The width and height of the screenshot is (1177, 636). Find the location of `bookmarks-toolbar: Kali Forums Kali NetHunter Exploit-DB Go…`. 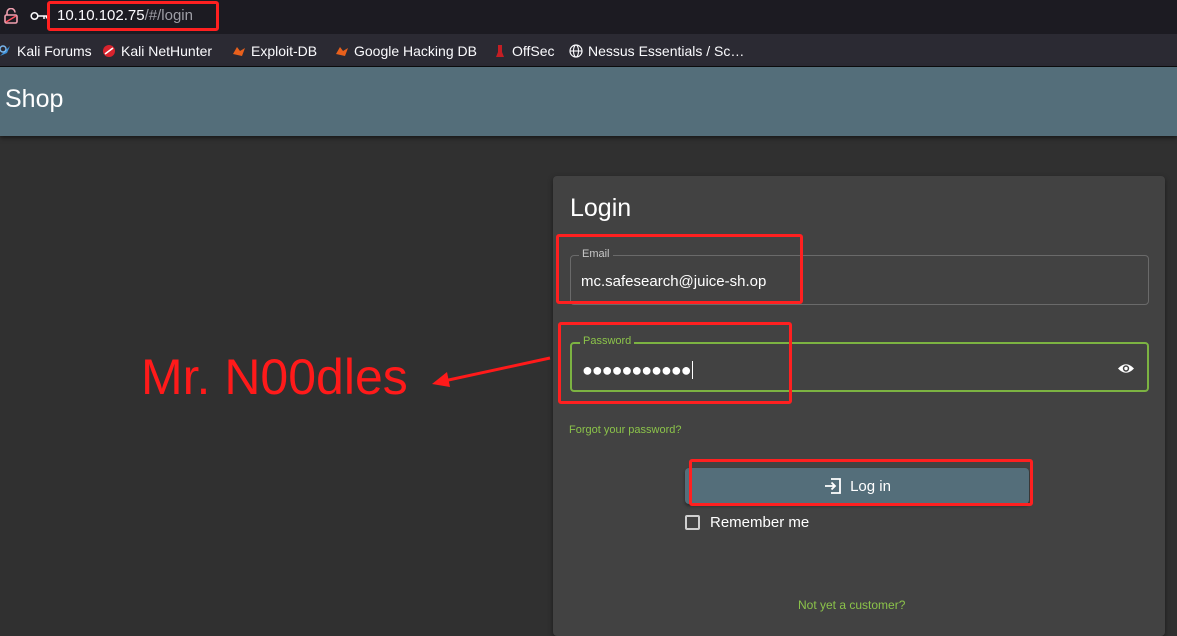

bookmarks-toolbar: Kali Forums Kali NetHunter Exploit-DB Go… is located at coordinates (588, 50).